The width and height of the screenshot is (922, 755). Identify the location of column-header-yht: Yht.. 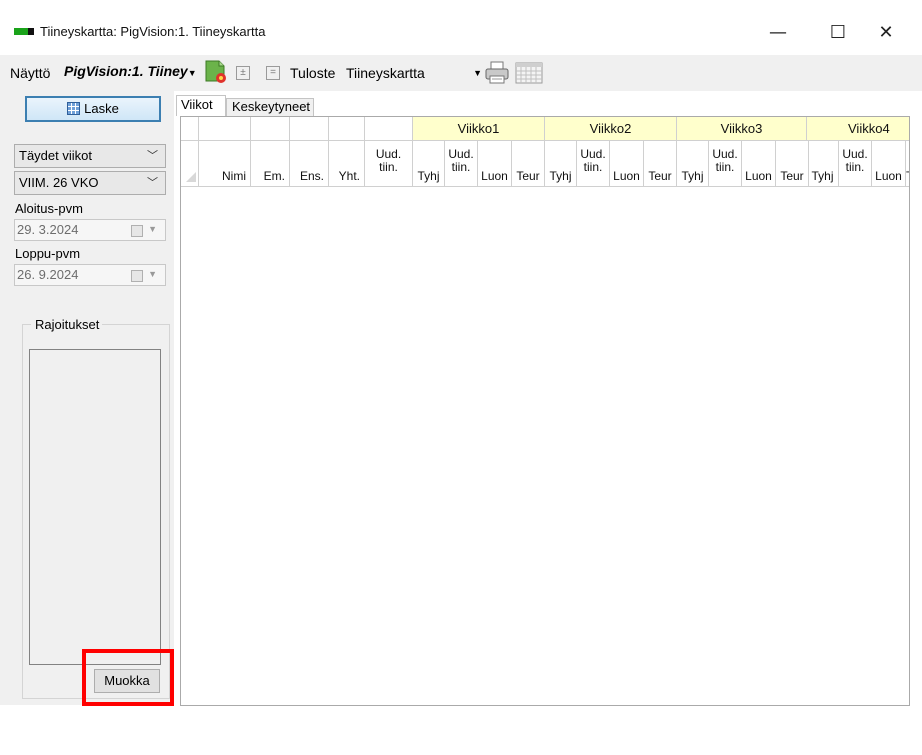
(347, 164).